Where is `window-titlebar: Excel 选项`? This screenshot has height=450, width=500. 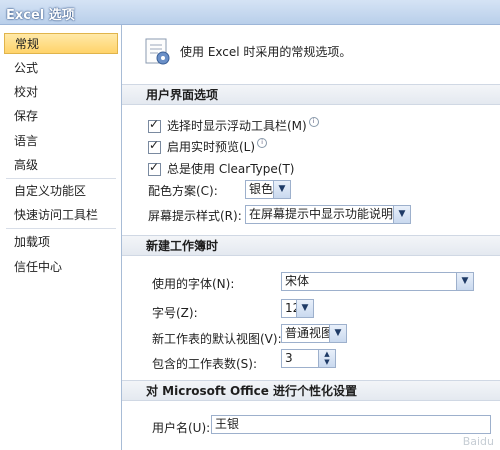
window-titlebar: Excel 选项 is located at coordinates (250, 12).